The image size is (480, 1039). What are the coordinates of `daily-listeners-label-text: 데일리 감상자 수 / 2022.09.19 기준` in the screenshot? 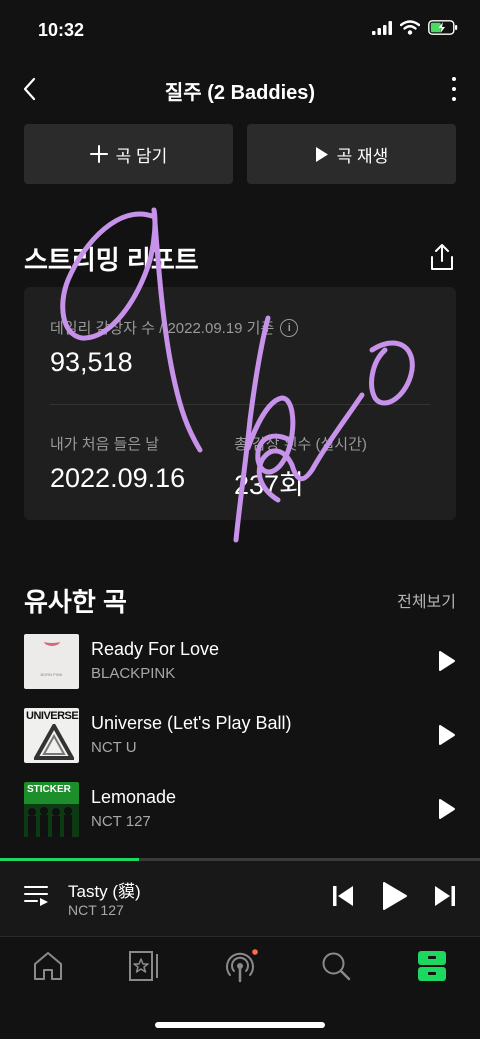 It's located at (162, 328).